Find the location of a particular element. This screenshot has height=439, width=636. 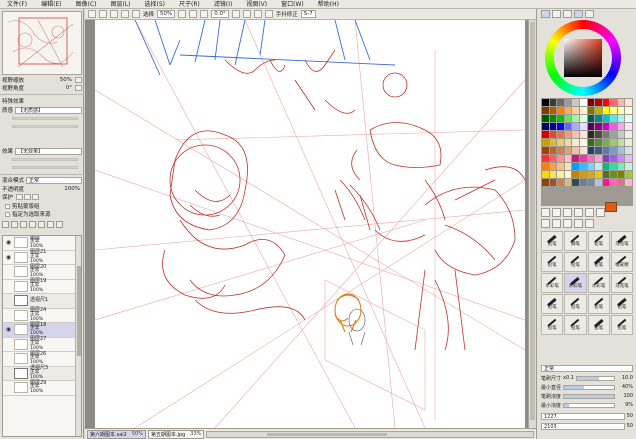

lock-move-icon is located at coordinates (28, 197).